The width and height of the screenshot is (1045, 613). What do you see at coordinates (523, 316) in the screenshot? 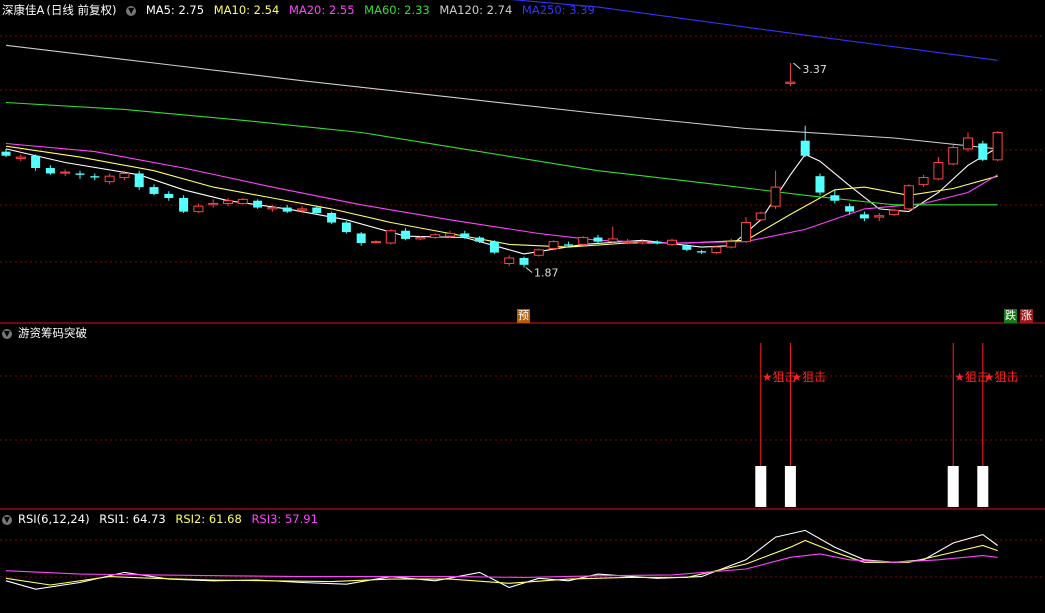
I see `pre-marker: 预` at bounding box center [523, 316].